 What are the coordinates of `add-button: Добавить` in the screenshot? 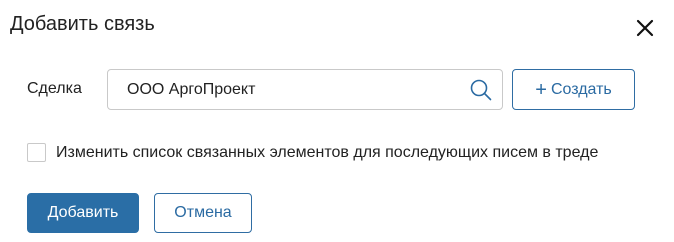 It's located at (83, 213).